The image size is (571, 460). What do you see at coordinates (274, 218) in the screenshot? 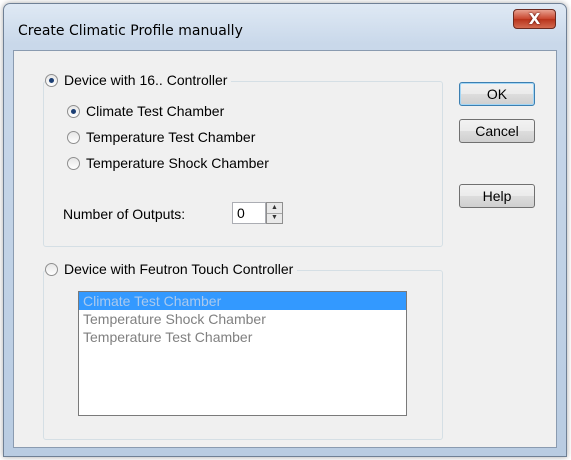
I see `spin-down-icon: ▼` at bounding box center [274, 218].